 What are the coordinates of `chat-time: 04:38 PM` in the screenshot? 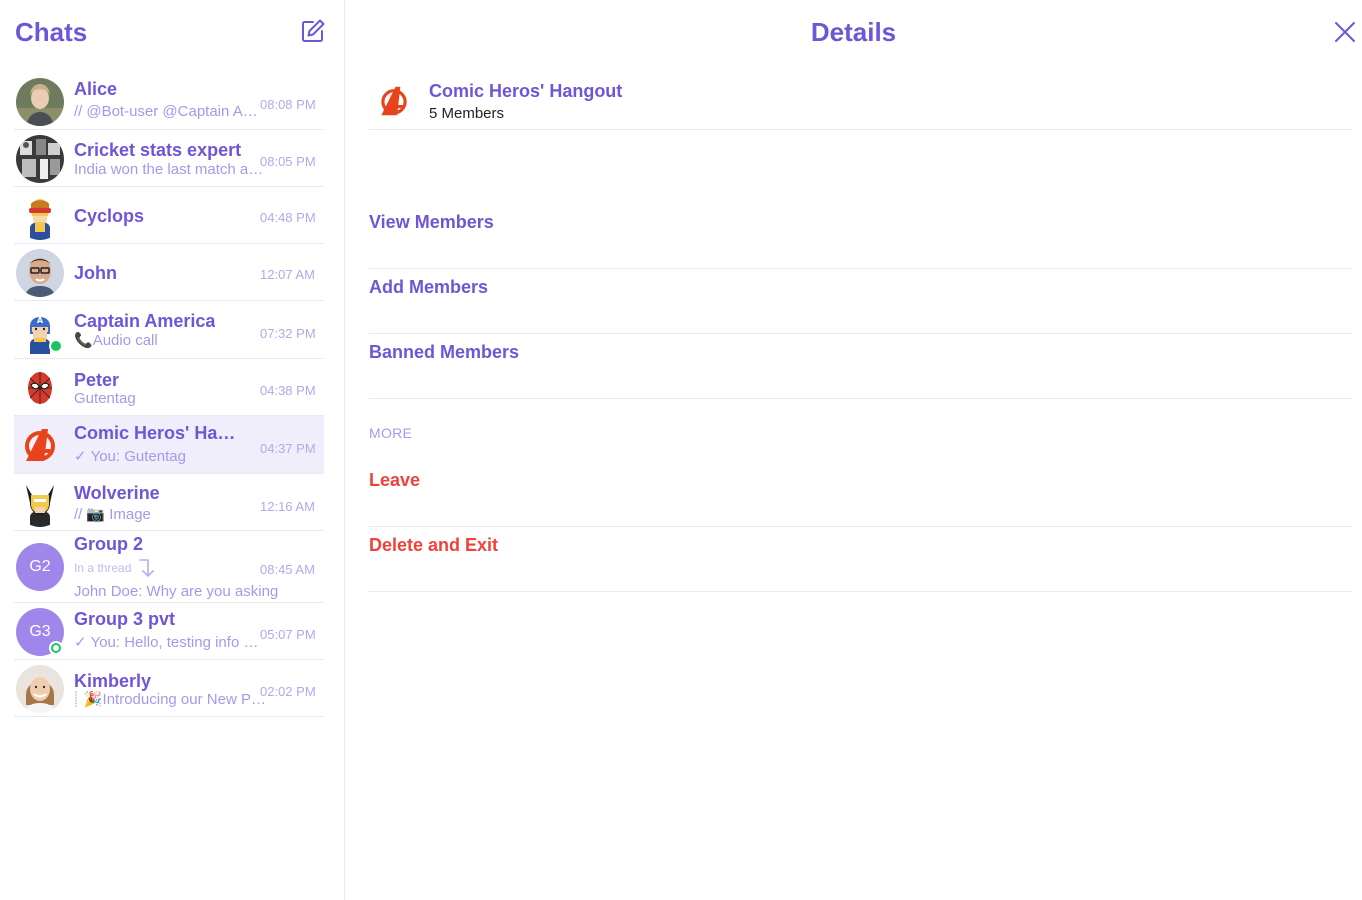 It's located at (288, 390).